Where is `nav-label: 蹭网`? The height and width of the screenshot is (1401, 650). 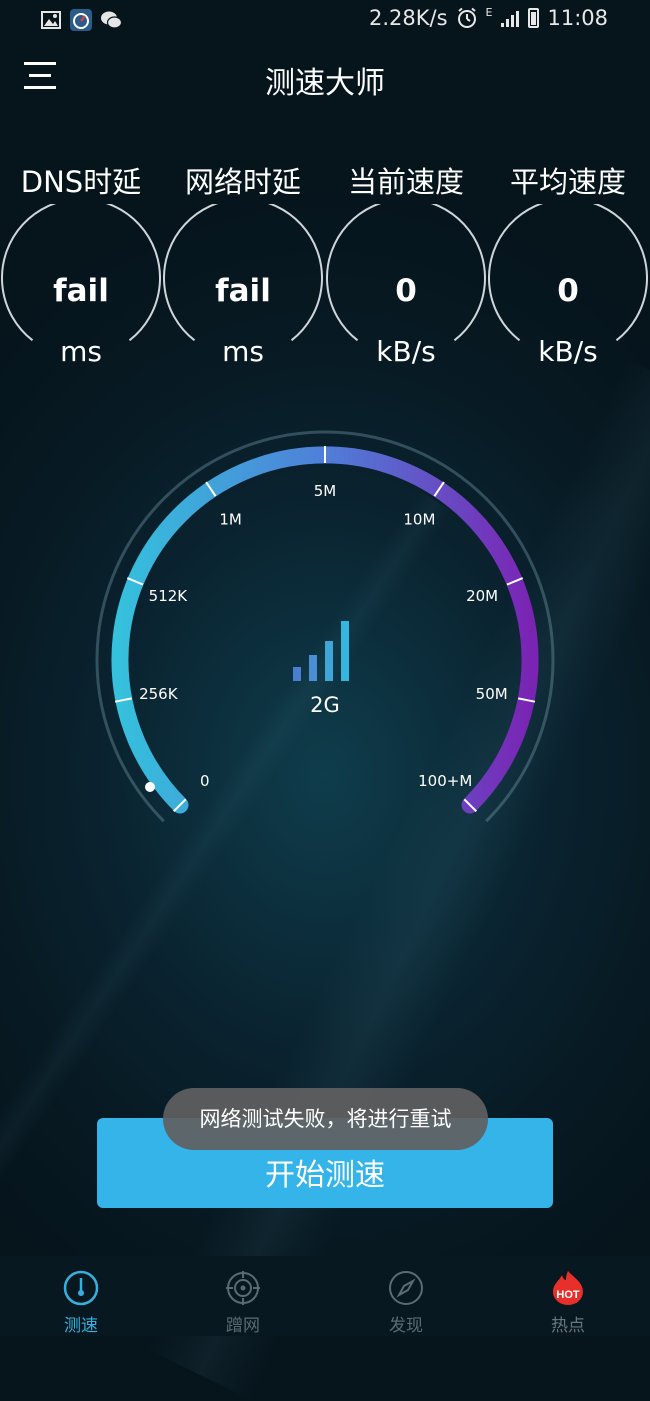 nav-label: 蹭网 is located at coordinates (243, 1326).